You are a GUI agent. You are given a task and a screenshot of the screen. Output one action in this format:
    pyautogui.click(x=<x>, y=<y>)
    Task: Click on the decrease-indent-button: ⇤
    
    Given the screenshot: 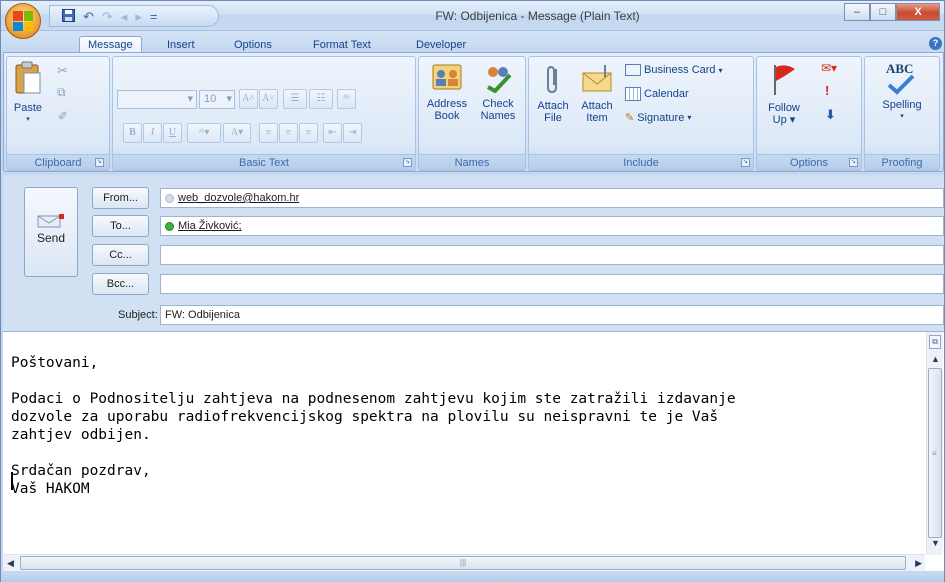 What is the action you would take?
    pyautogui.click(x=332, y=133)
    